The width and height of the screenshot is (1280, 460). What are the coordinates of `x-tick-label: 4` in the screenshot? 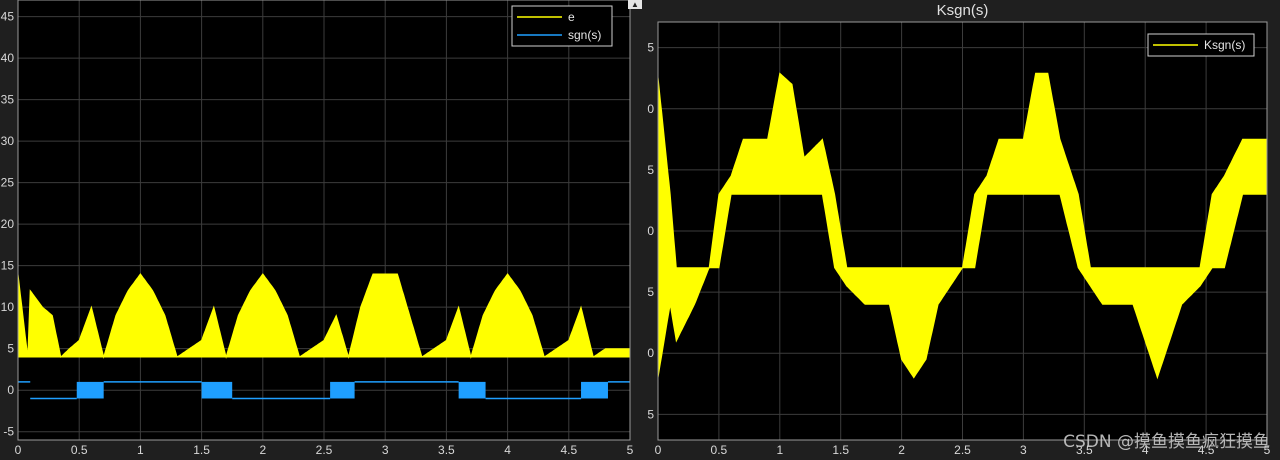 It's located at (507, 450).